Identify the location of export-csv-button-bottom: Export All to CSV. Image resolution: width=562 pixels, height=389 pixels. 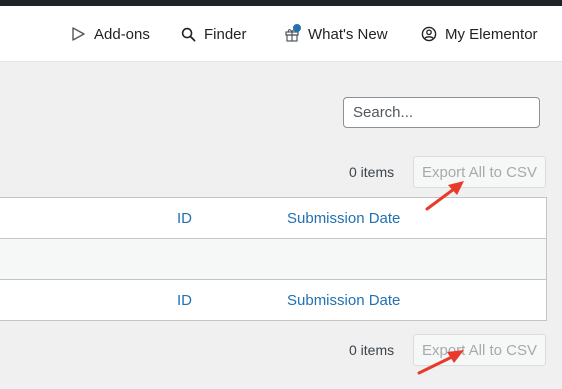
(479, 350).